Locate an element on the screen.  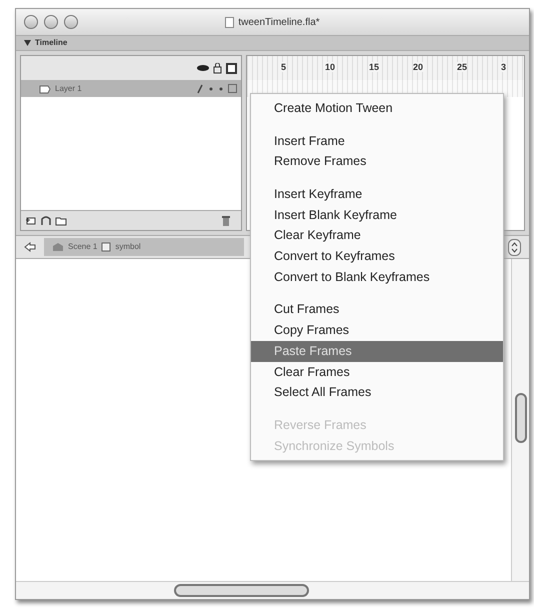
menu-item: Cut Frames is located at coordinates (377, 310).